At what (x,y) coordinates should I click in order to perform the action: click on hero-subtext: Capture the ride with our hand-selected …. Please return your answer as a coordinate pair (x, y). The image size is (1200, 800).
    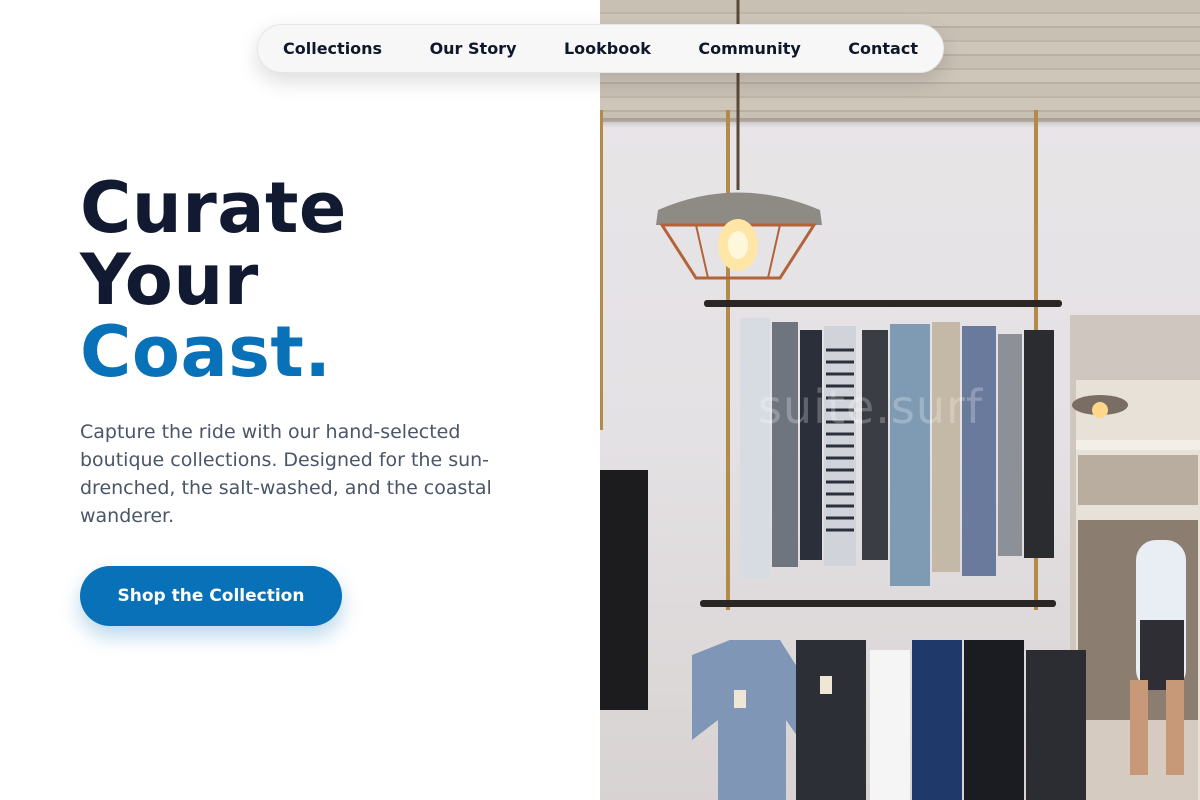
    Looking at the image, I should click on (286, 474).